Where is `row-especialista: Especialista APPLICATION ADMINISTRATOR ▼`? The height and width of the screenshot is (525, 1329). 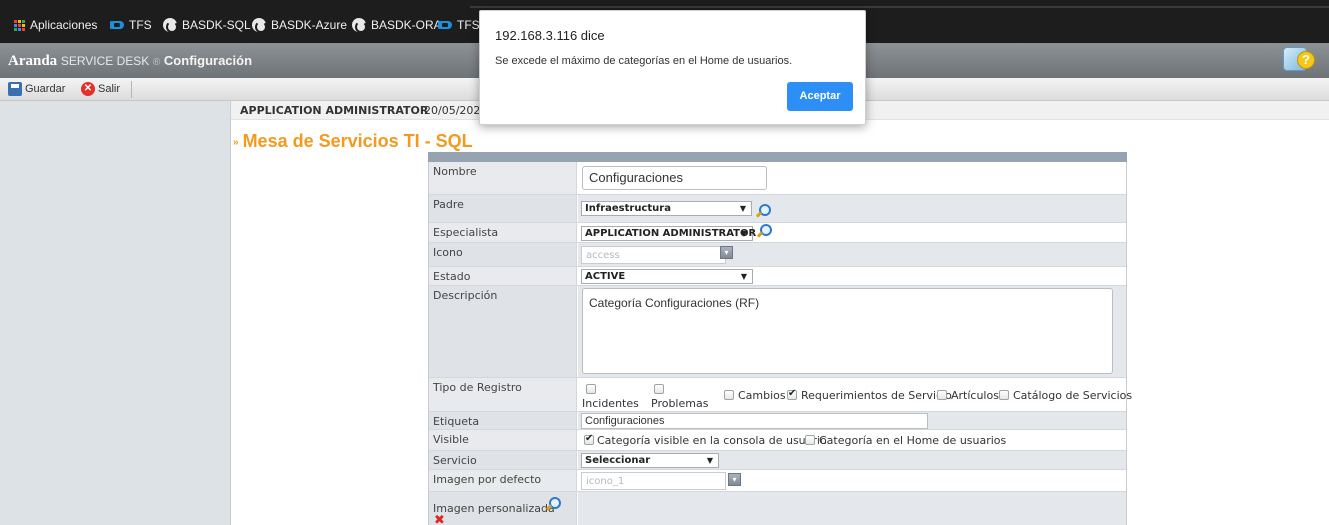 row-especialista: Especialista APPLICATION ADMINISTRATOR ▼ is located at coordinates (777, 233).